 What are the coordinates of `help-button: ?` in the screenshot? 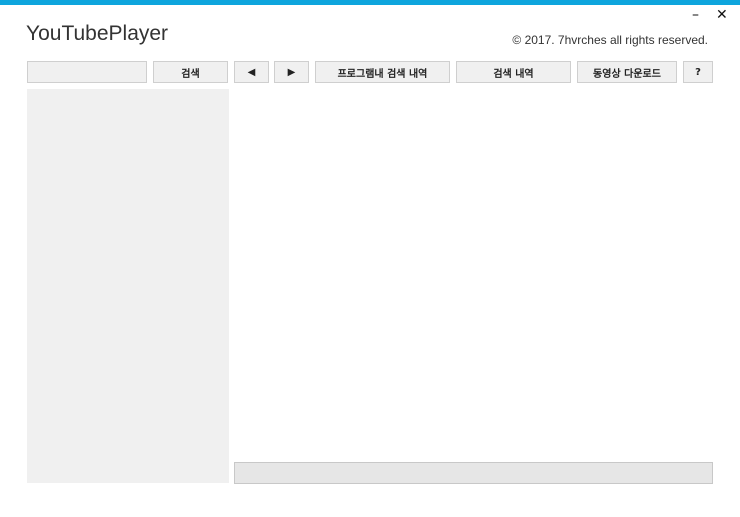 It's located at (698, 72).